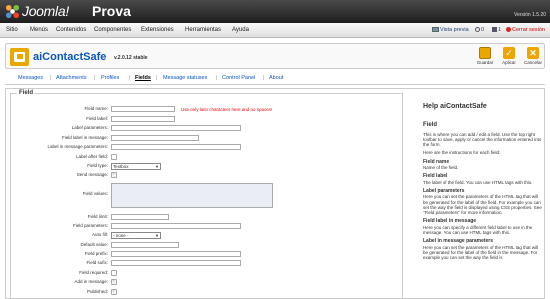 The width and height of the screenshot is (550, 299). Describe the element at coordinates (114, 174) in the screenshot. I see `send-message-checkbox` at that location.